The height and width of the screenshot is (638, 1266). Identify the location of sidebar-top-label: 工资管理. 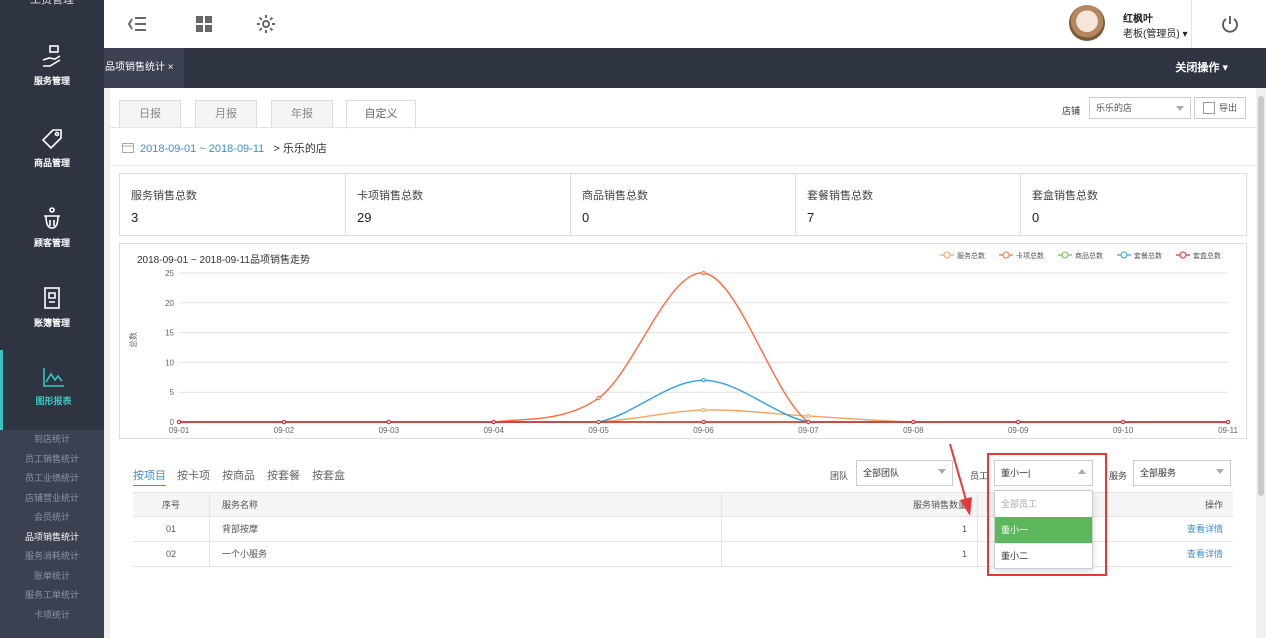
(52, 4).